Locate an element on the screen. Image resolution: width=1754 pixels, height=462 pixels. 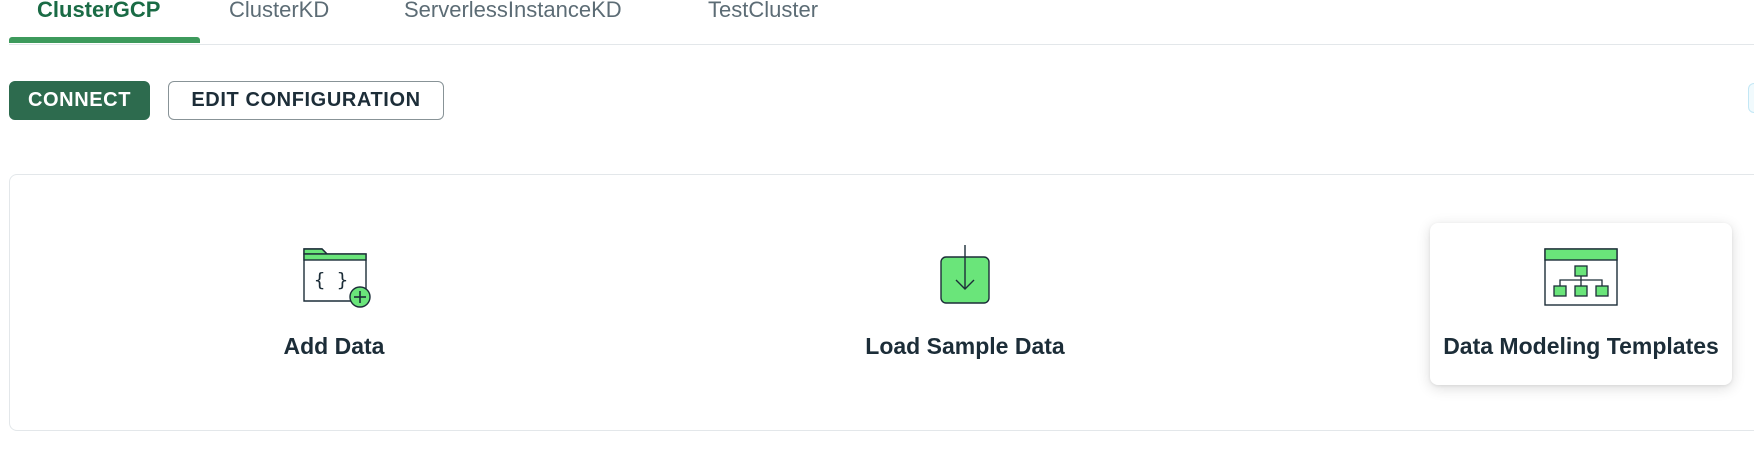
tab-label: TestCluster is located at coordinates (763, 11).